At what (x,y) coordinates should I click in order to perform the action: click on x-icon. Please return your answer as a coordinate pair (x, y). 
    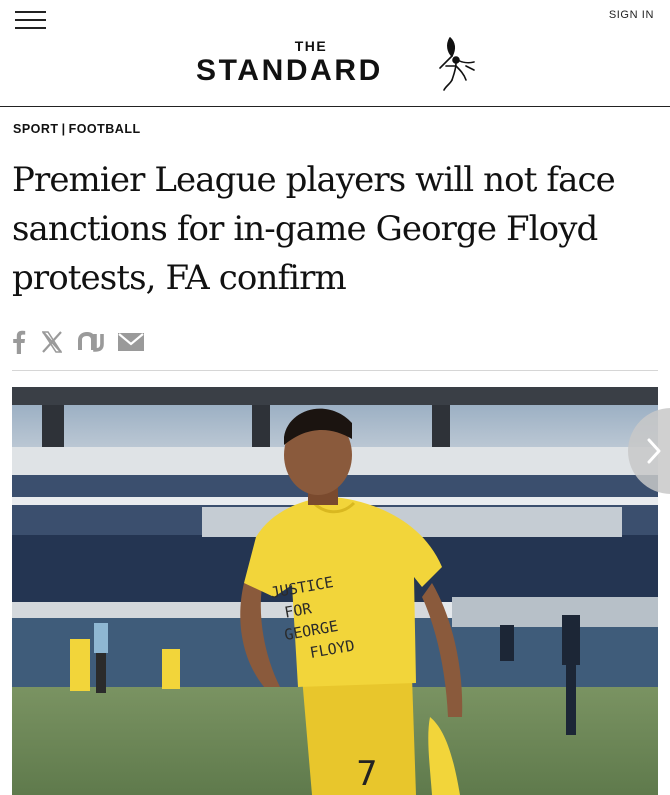
    Looking at the image, I should click on (52, 343).